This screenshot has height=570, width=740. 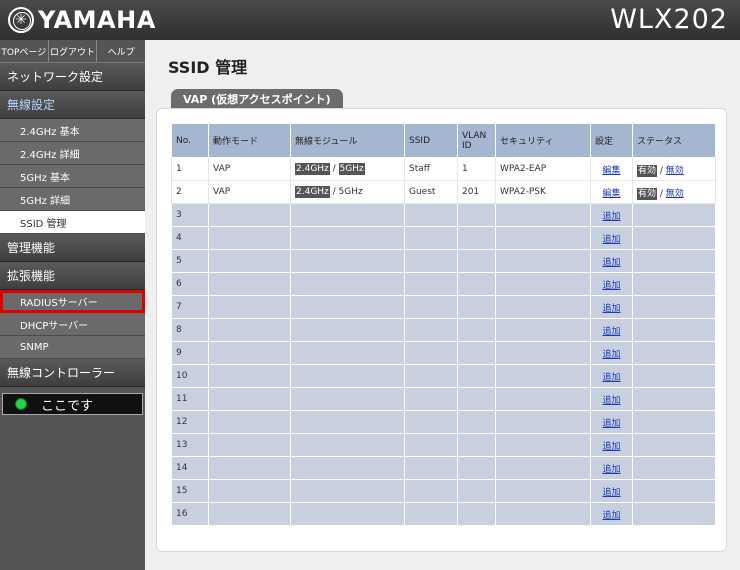 What do you see at coordinates (351, 169) in the screenshot?
I see `module-5ghz-badge: 5GHz` at bounding box center [351, 169].